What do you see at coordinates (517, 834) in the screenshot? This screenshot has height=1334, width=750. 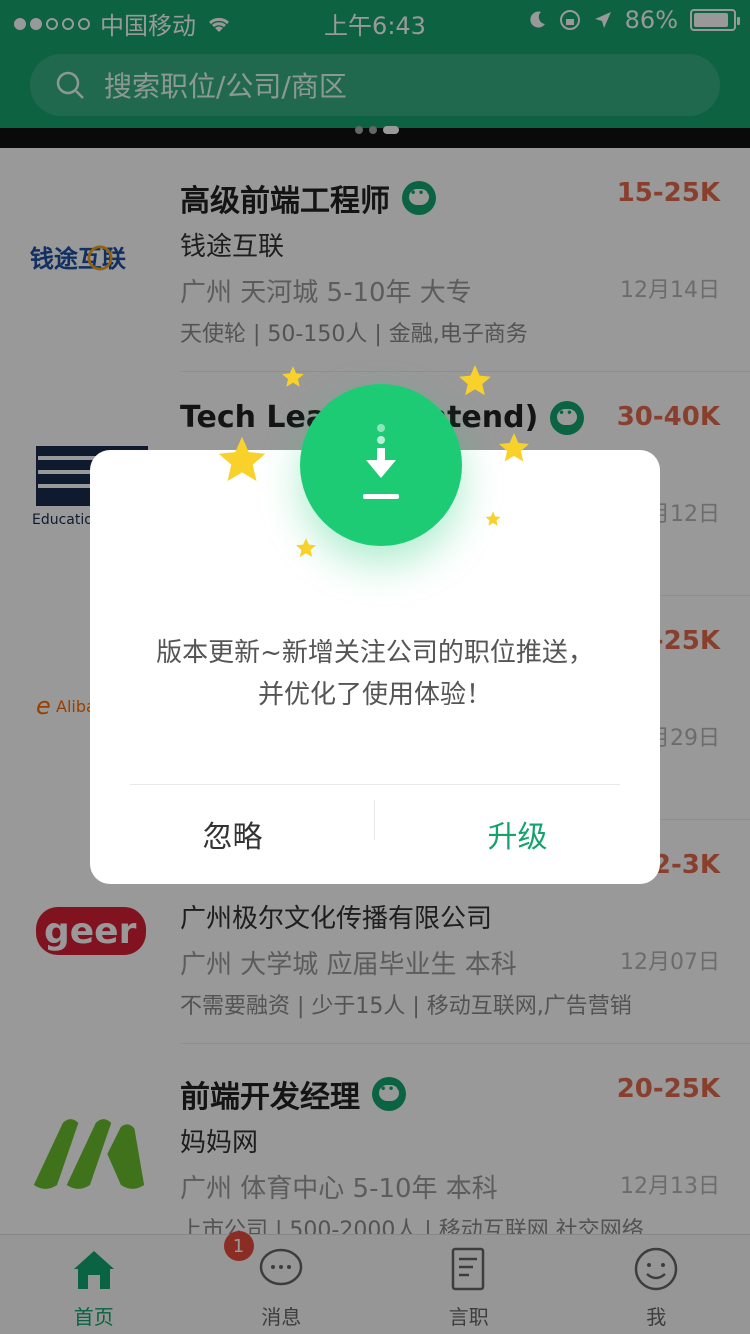 I see `upgrade-button: 升级` at bounding box center [517, 834].